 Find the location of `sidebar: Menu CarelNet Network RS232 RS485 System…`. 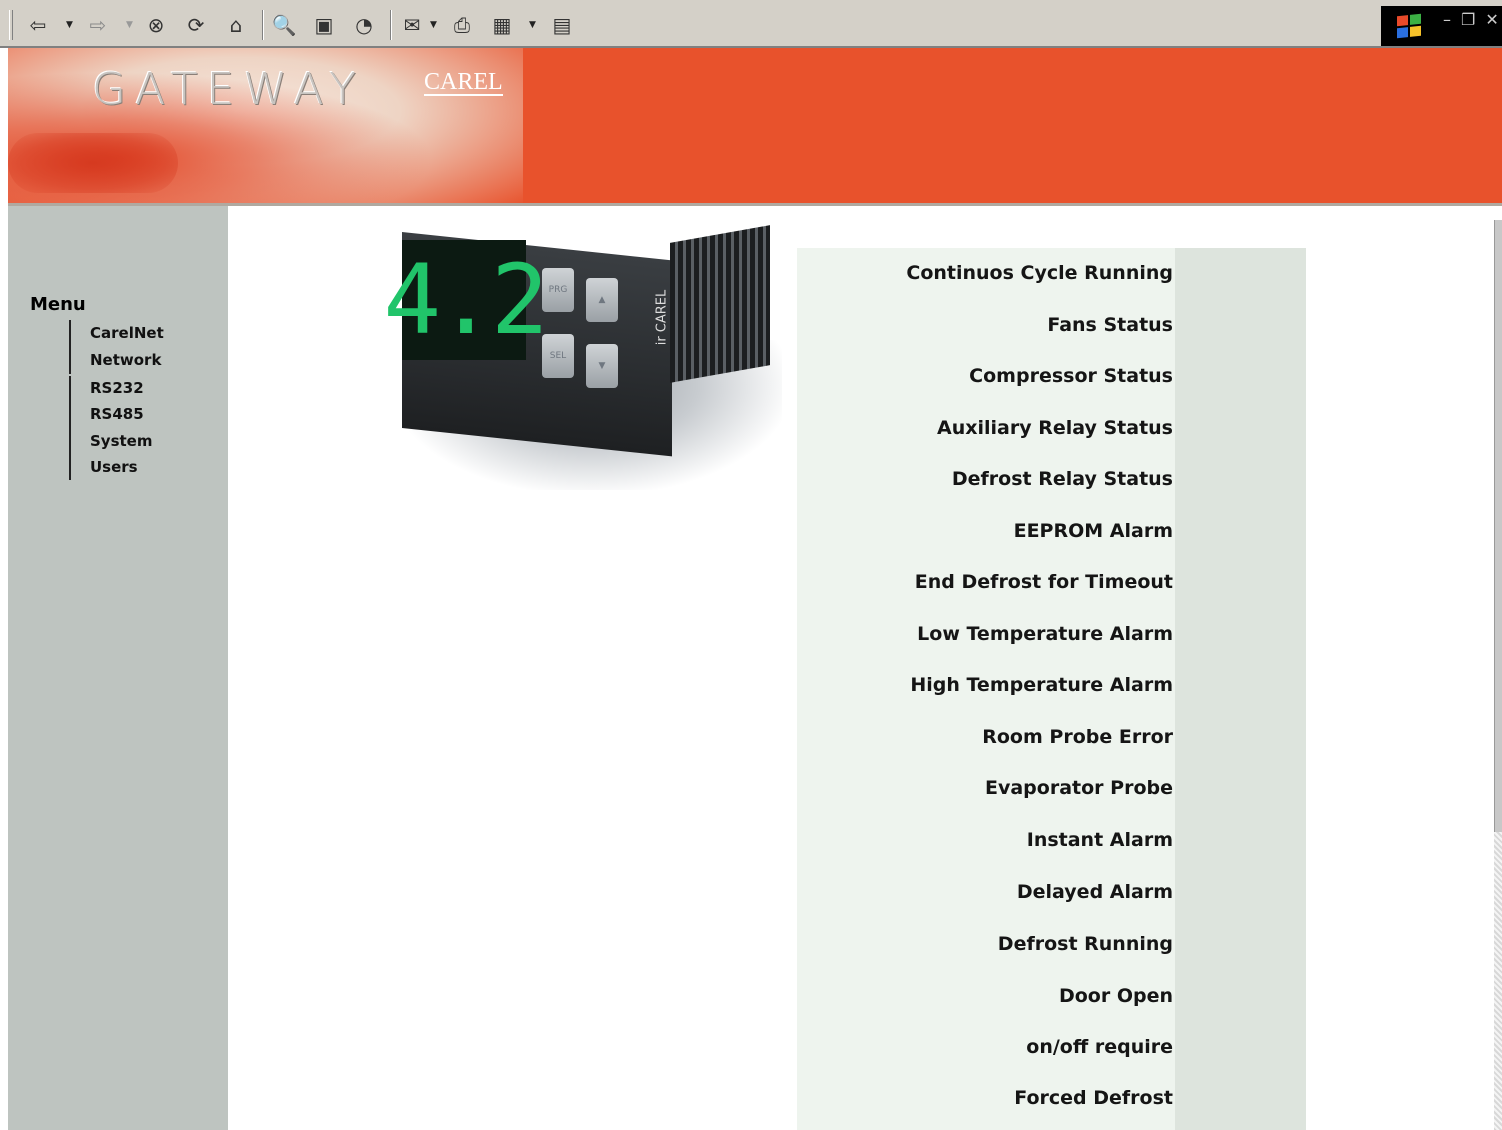

sidebar: Menu CarelNet Network RS232 RS485 System… is located at coordinates (118, 668).